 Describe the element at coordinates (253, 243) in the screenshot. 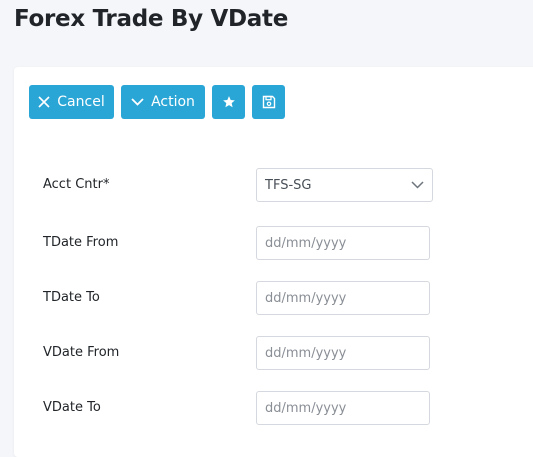

I see `tdate-from-row: TDate From` at that location.